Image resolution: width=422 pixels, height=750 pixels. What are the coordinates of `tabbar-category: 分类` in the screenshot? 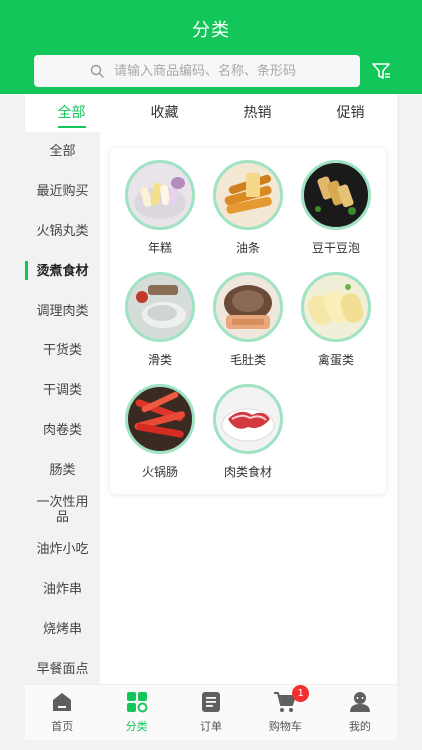 It's located at (136, 712).